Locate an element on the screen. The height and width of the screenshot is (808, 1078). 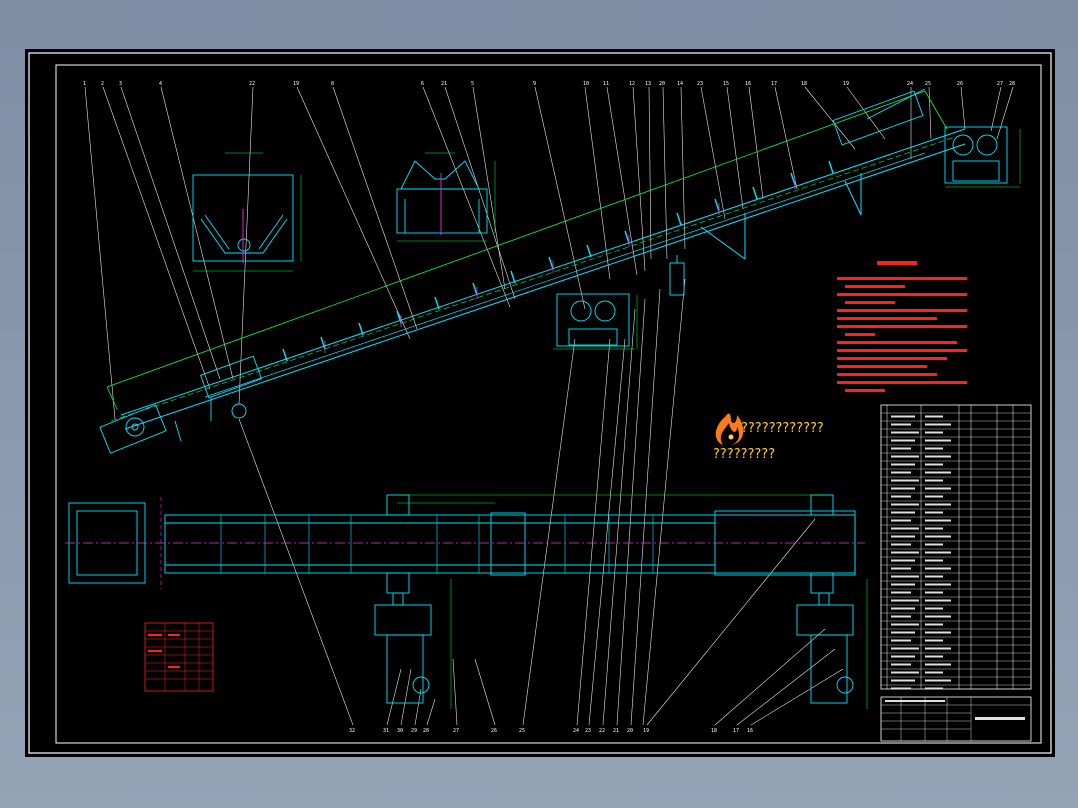
svg-text: 3 is located at coordinates (120, 84).